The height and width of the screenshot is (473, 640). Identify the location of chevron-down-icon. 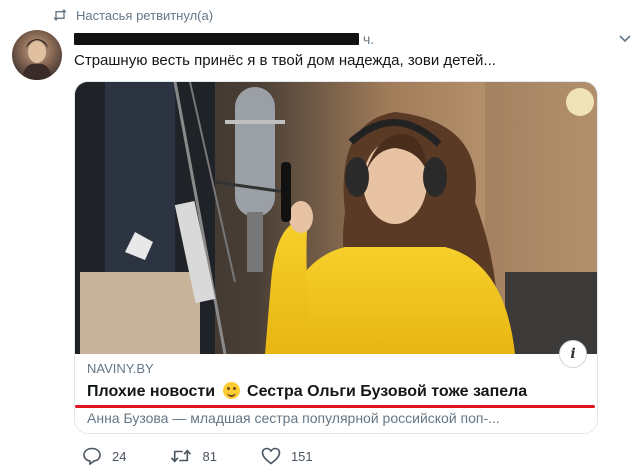
(625, 39).